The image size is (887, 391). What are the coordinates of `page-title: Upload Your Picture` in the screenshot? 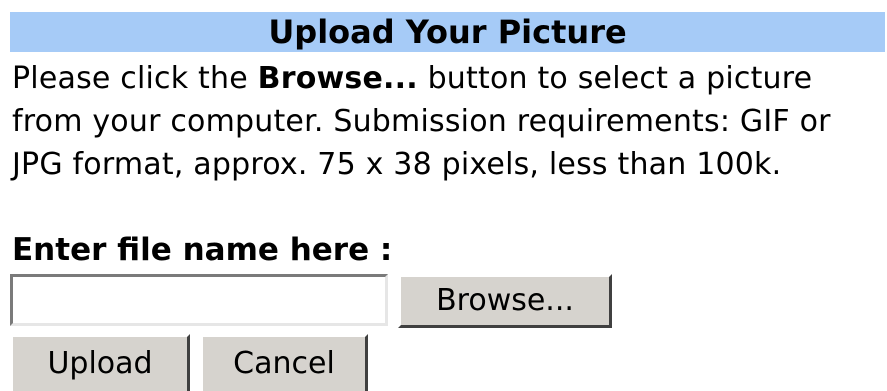 It's located at (447, 32).